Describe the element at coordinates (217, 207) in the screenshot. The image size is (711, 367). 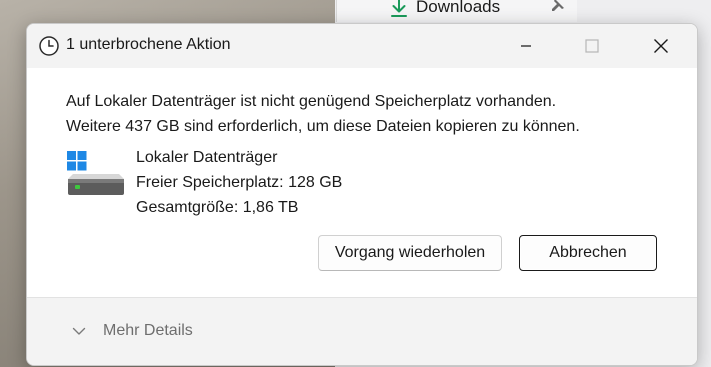
I see `drive-total-size: Gesamtgröße: 1,86 TB` at that location.